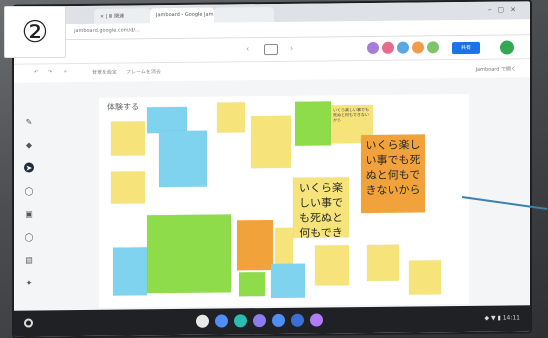  Describe the element at coordinates (143, 71) in the screenshot. I see `clear-frame-button: フレームを消去` at that location.